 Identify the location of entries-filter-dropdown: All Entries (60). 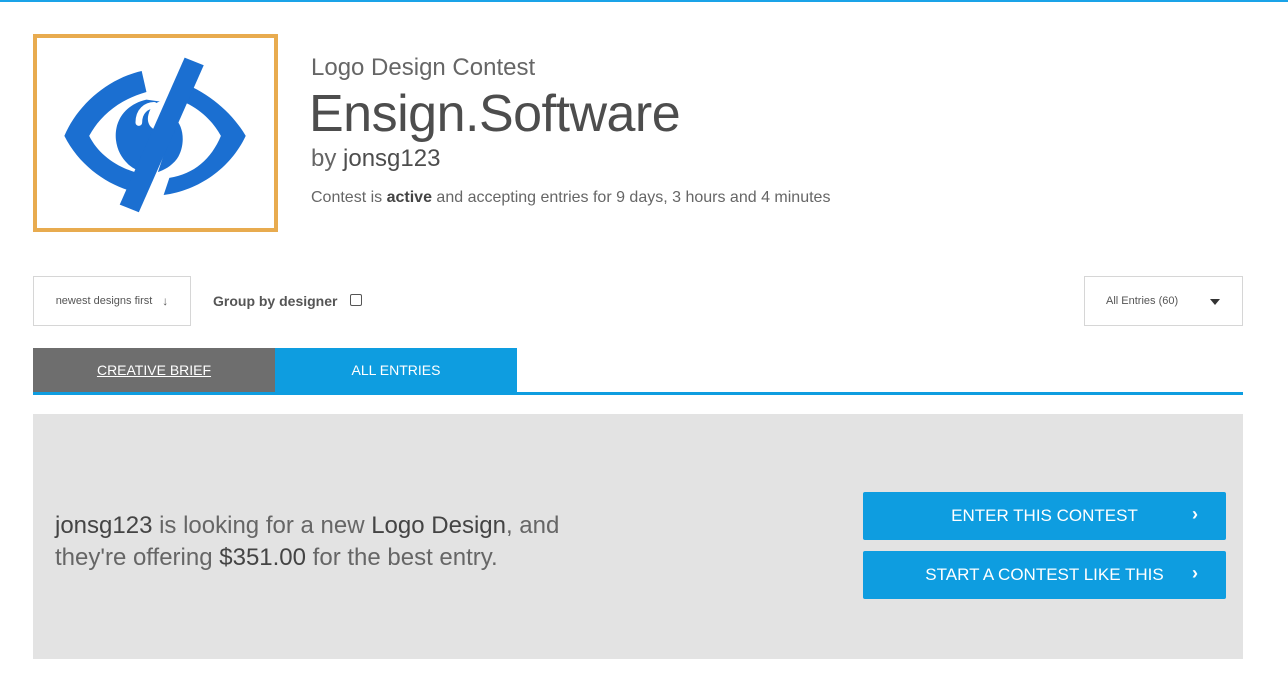
(1163, 301).